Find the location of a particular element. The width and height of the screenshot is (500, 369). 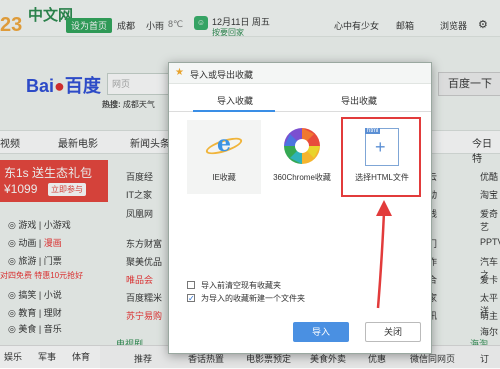

option-label: IE收藏 is located at coordinates (224, 177).